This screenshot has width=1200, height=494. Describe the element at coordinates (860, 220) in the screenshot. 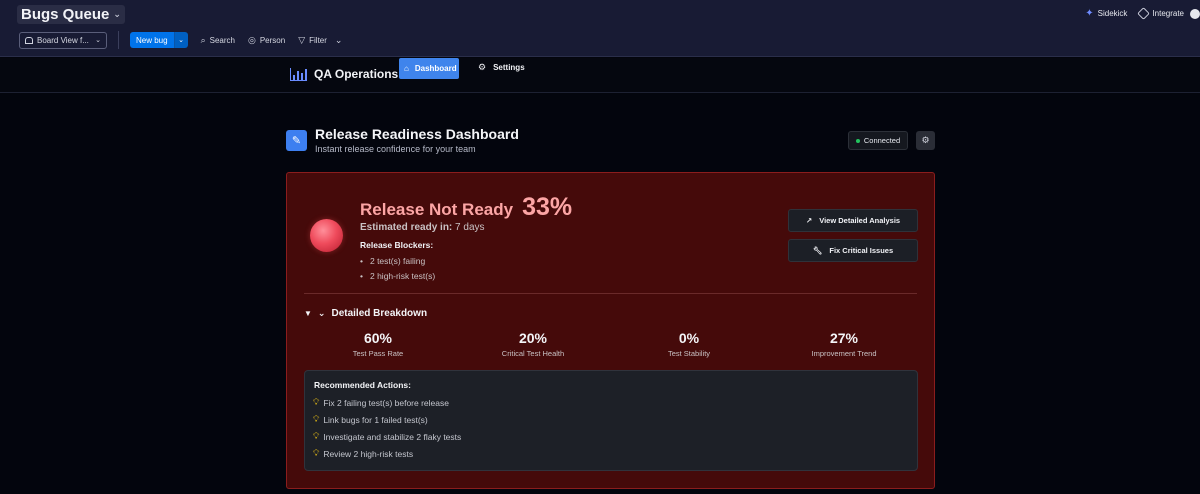

I see `view-analysis-label: View Detailed Analysis` at that location.